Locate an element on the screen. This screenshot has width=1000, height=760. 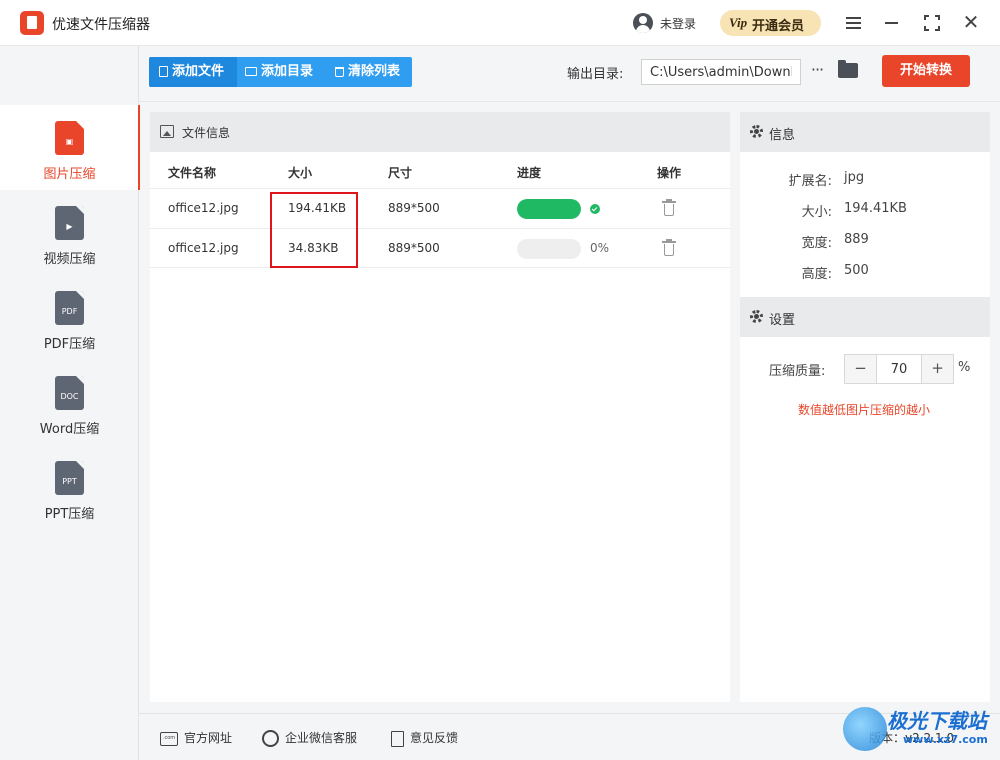
info-row-extension: 扩展名: jpg is located at coordinates (865, 178).